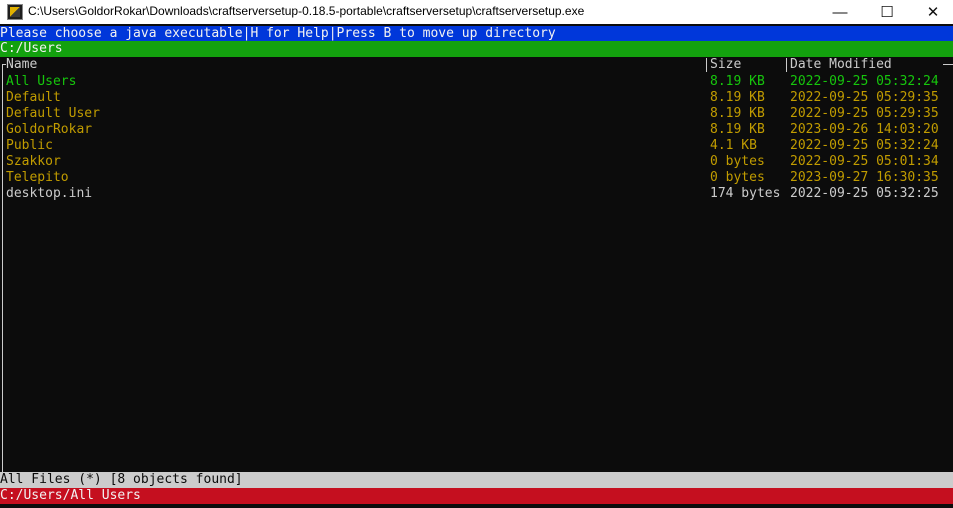 Image resolution: width=953 pixels, height=508 pixels. Describe the element at coordinates (37, 178) in the screenshot. I see `file-entry-name: Telepito` at that location.